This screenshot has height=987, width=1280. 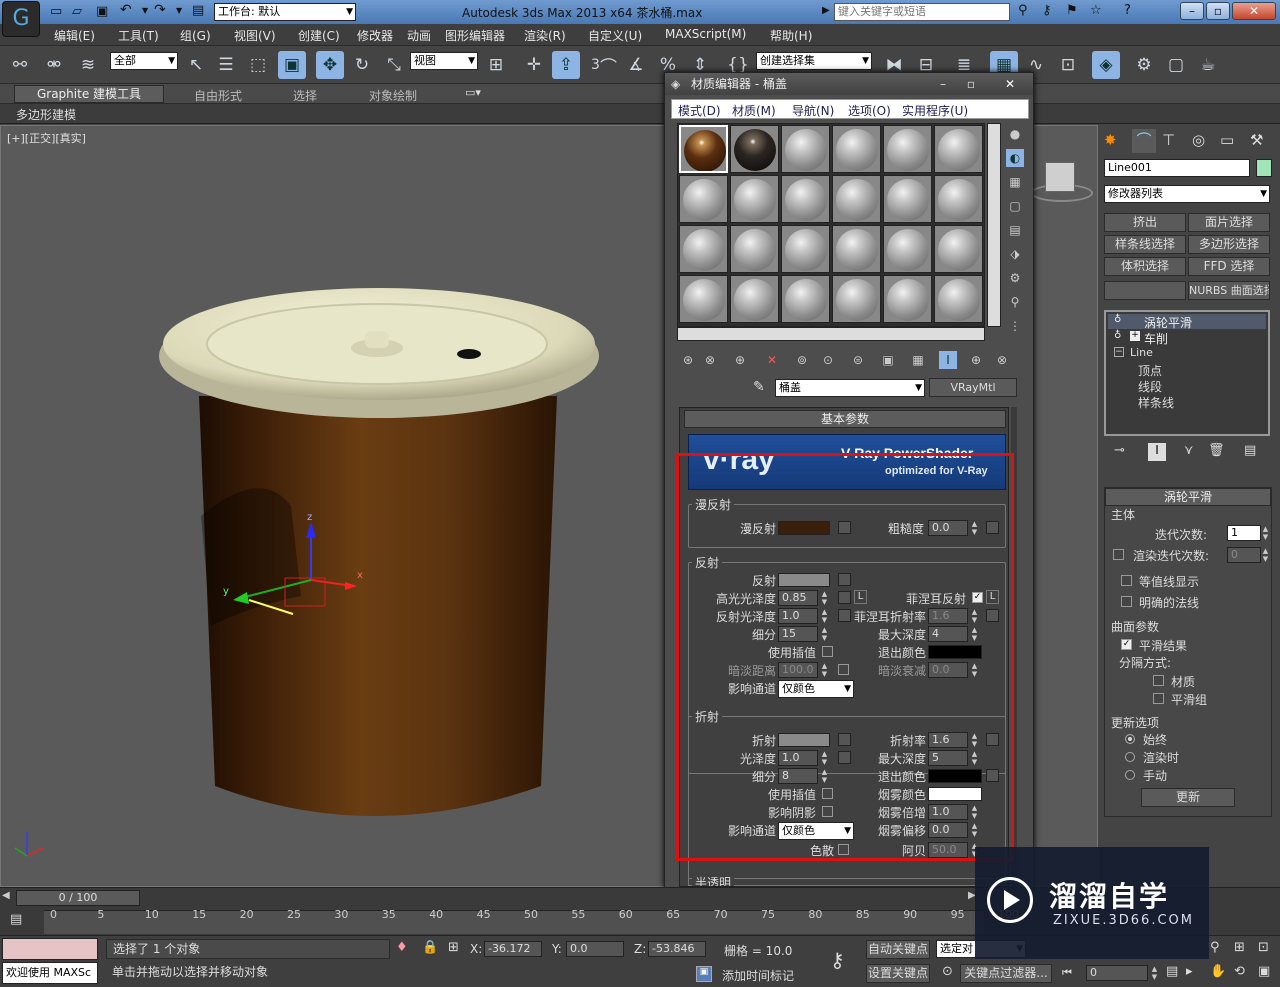 What do you see at coordinates (20, 65) in the screenshot?
I see `link-icon: ⚯` at bounding box center [20, 65].